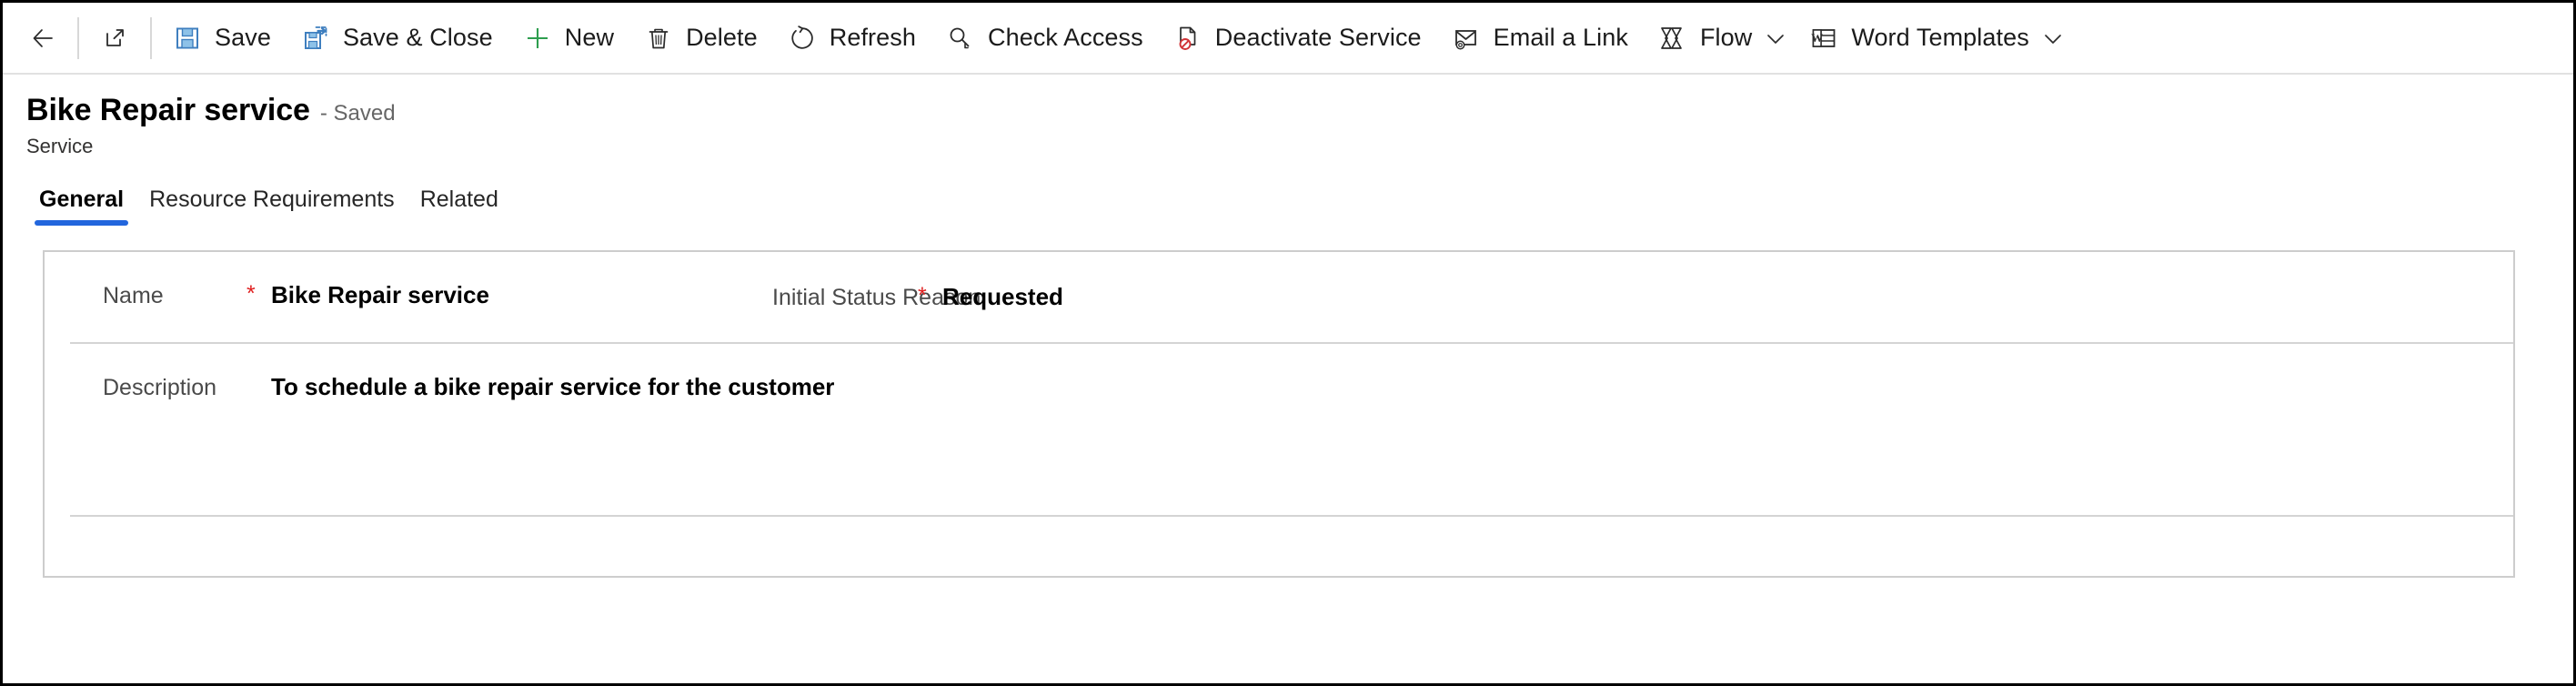  Describe the element at coordinates (272, 199) in the screenshot. I see `tab-resource-requirements-label: Resource Requirements` at that location.